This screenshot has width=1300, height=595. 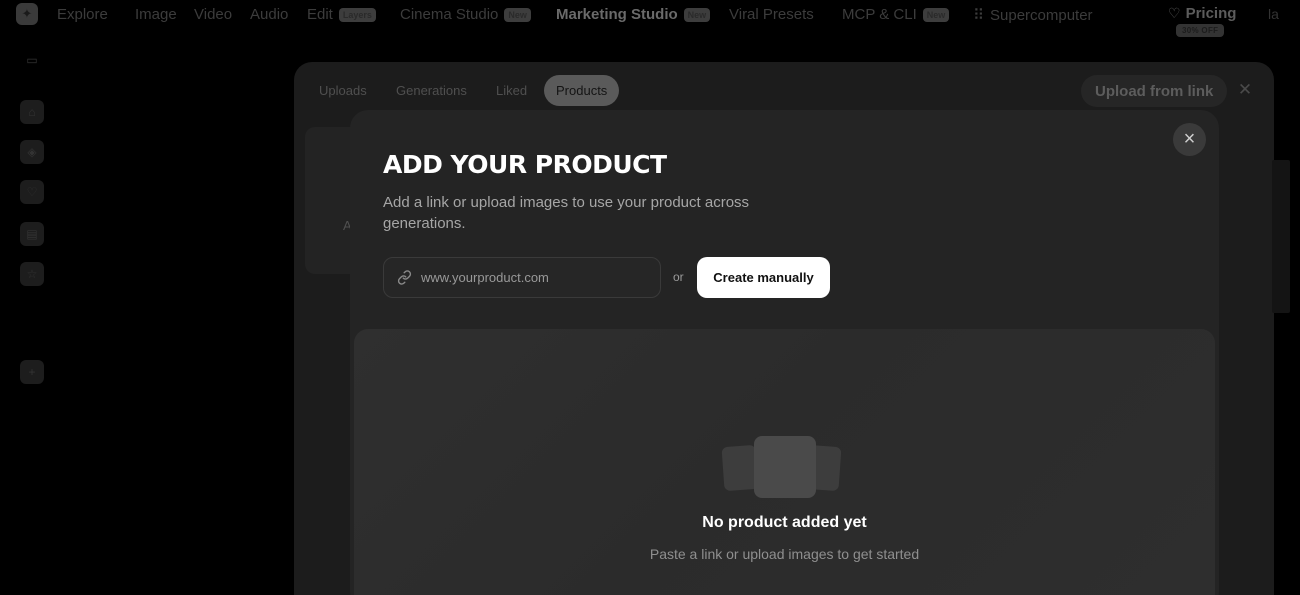 What do you see at coordinates (32, 372) in the screenshot?
I see `plus-icon: +` at bounding box center [32, 372].